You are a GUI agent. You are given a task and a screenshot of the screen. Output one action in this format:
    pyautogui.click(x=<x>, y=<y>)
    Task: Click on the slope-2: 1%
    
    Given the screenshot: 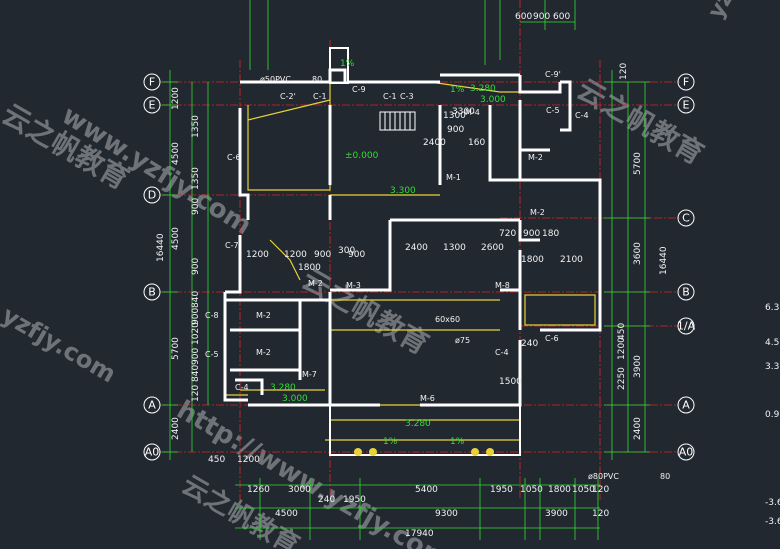 What is the action you would take?
    pyautogui.click(x=457, y=90)
    